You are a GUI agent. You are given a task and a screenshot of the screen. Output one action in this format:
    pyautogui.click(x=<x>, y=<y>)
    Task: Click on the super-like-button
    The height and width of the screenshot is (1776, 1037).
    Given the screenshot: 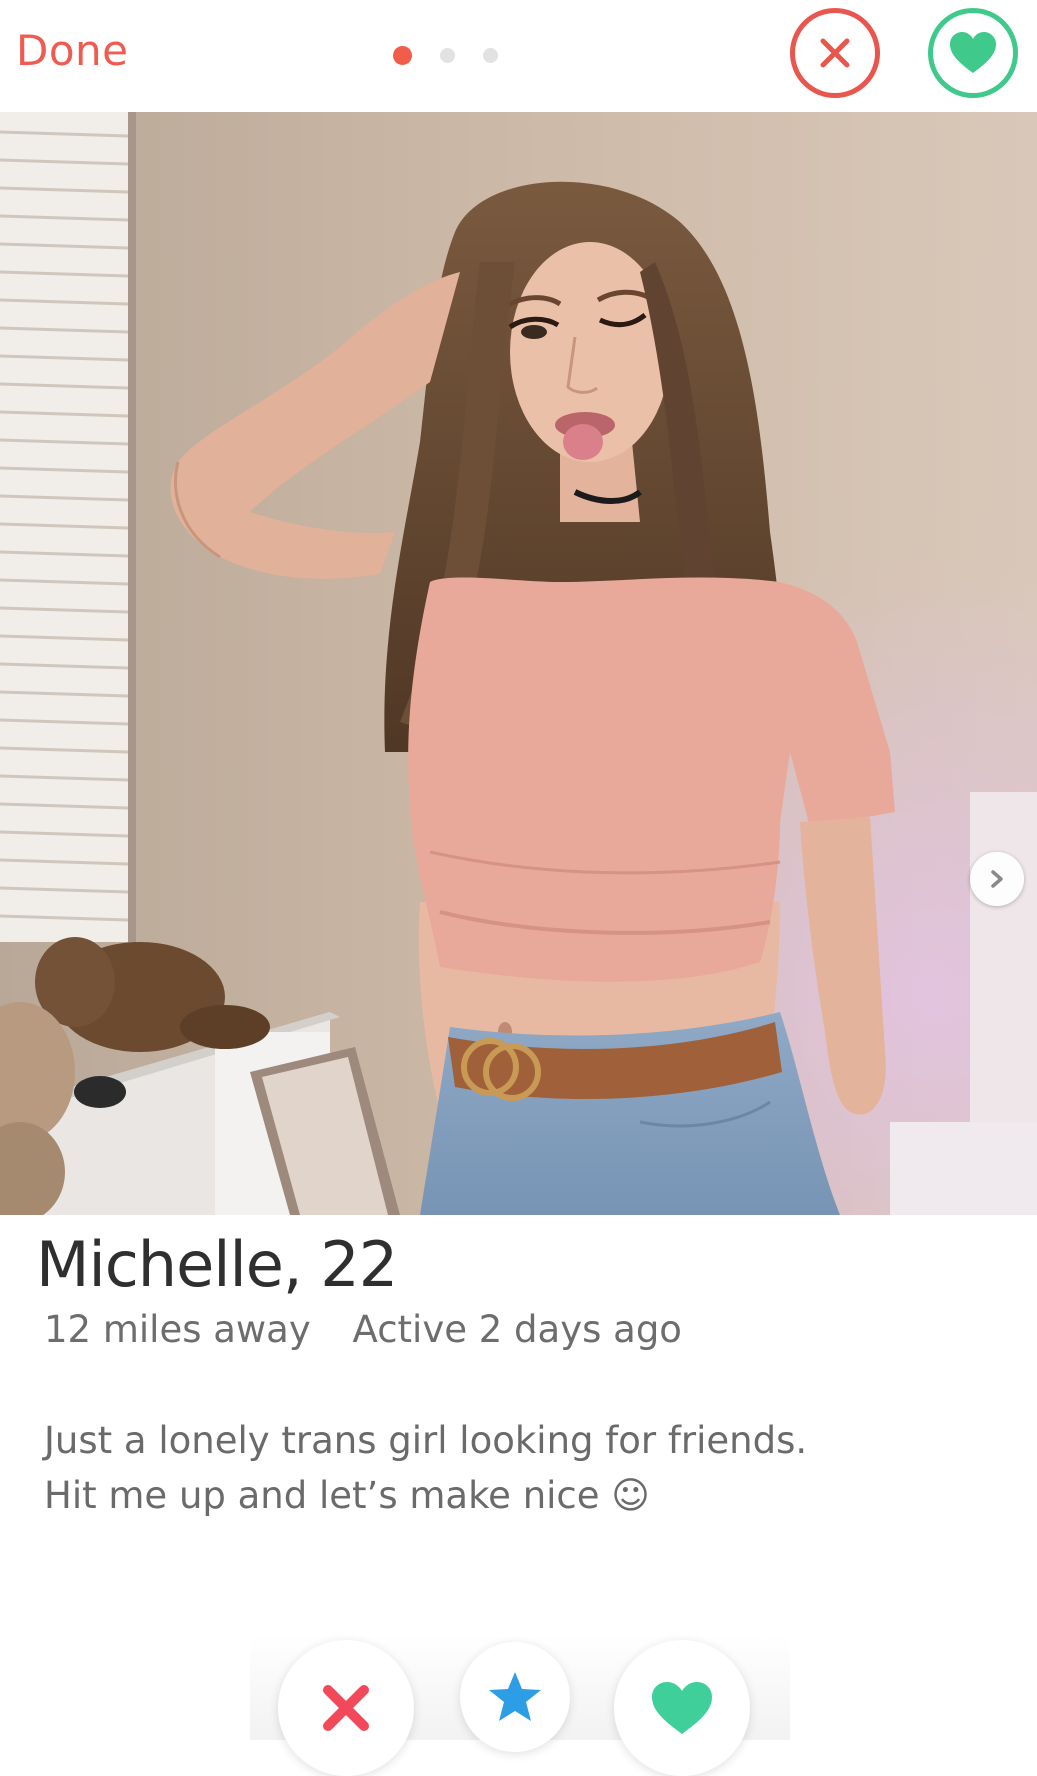 What is the action you would take?
    pyautogui.click(x=515, y=1697)
    